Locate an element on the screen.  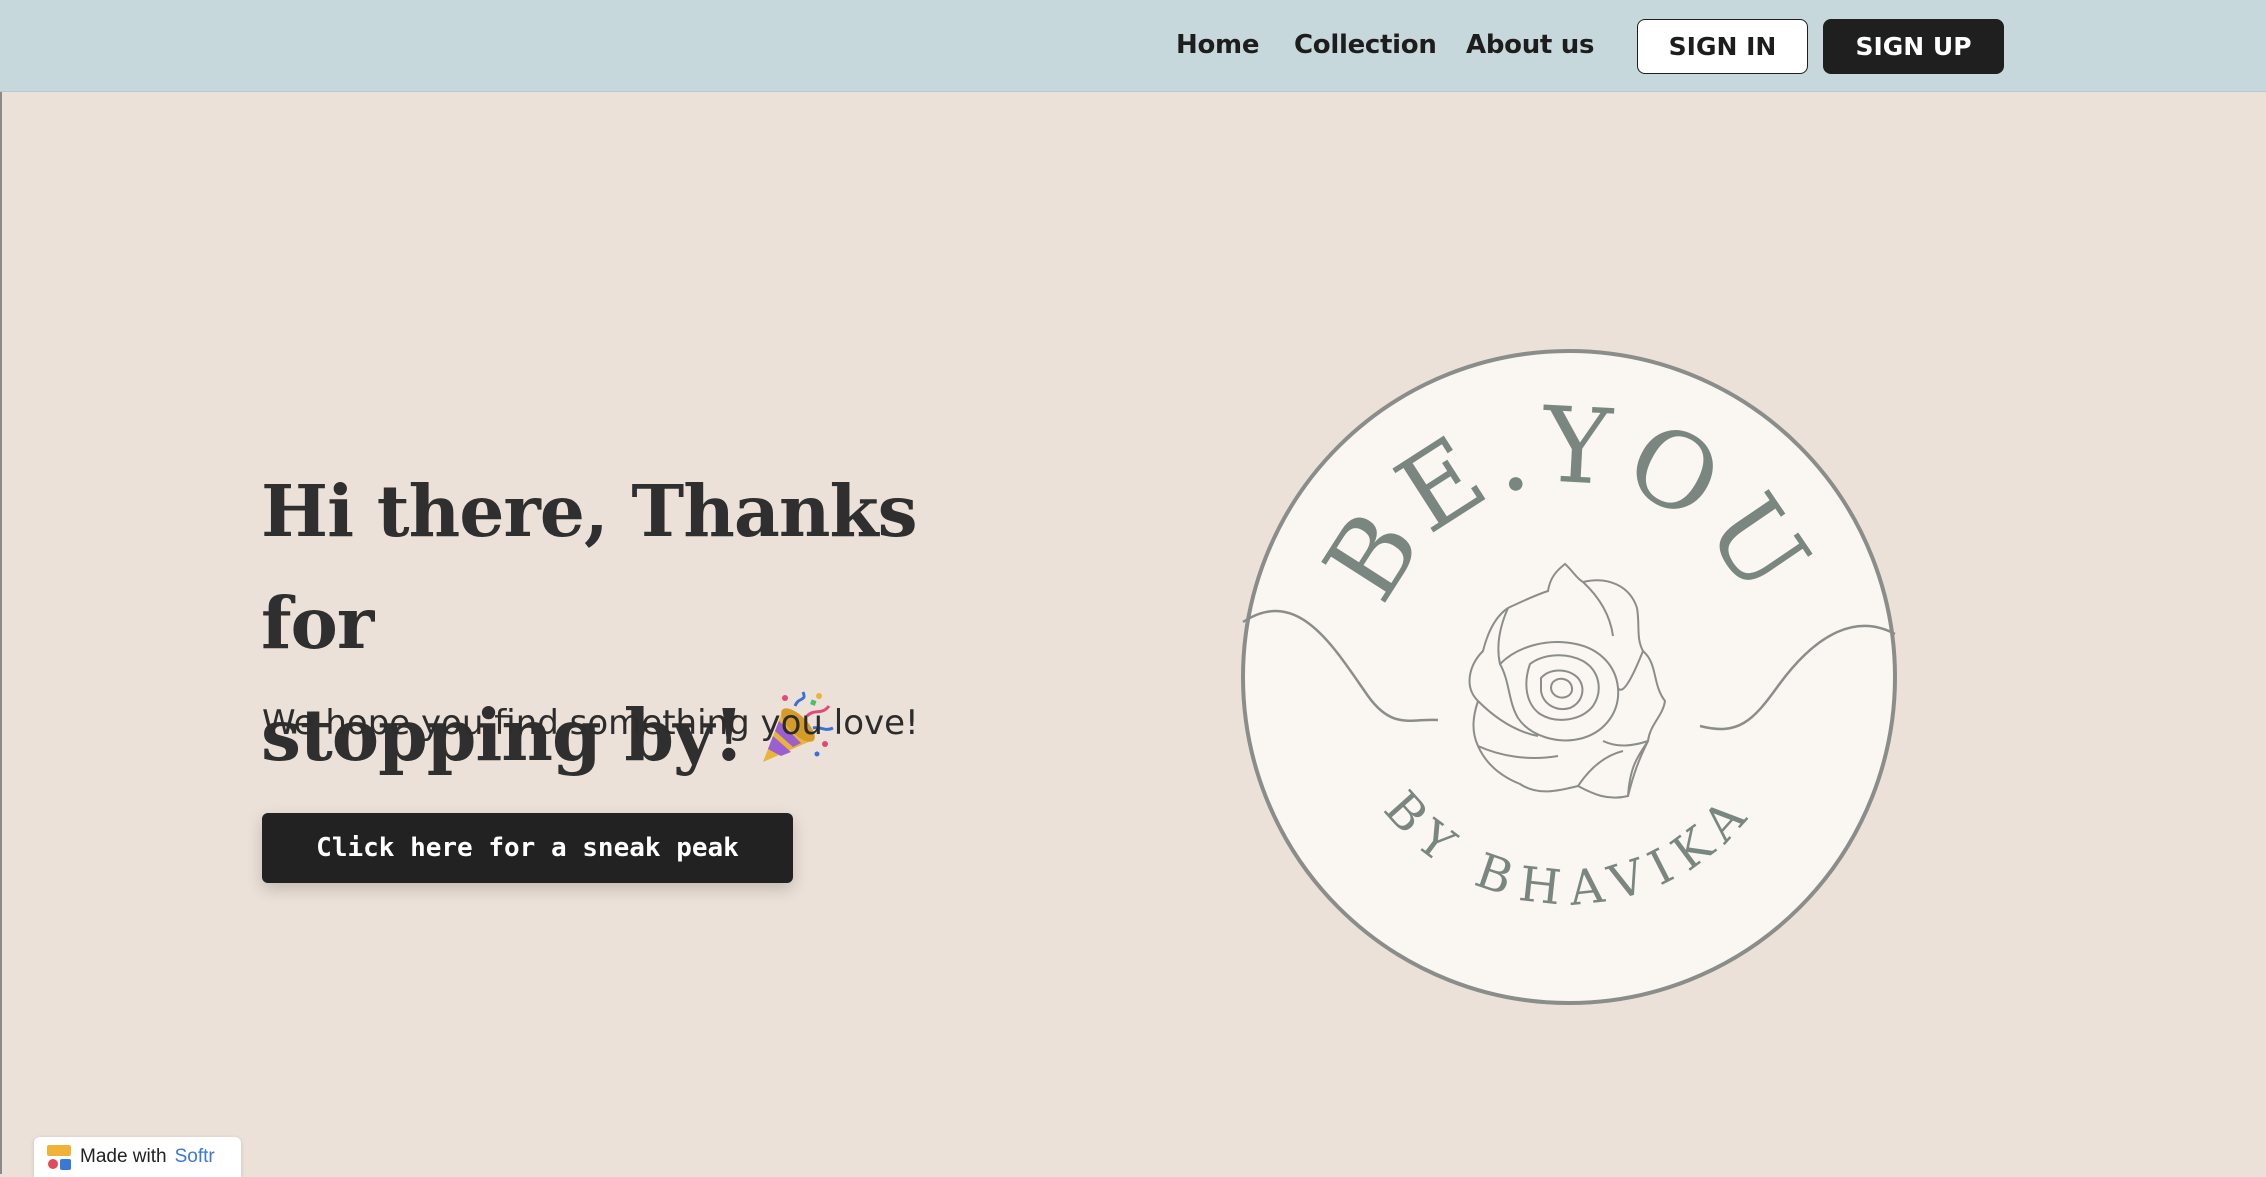
made-with-softr-badge: Made with Softr is located at coordinates (137, 1157).